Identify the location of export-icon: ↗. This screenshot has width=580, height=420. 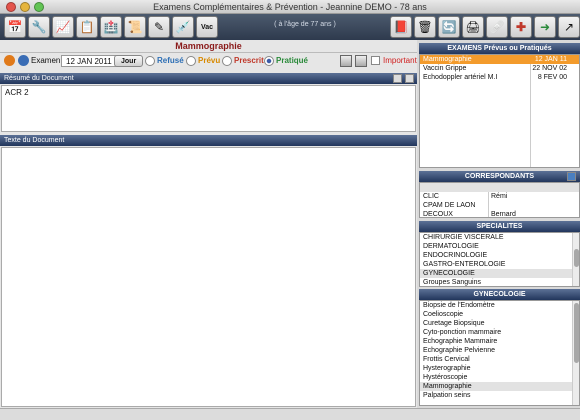
(569, 27).